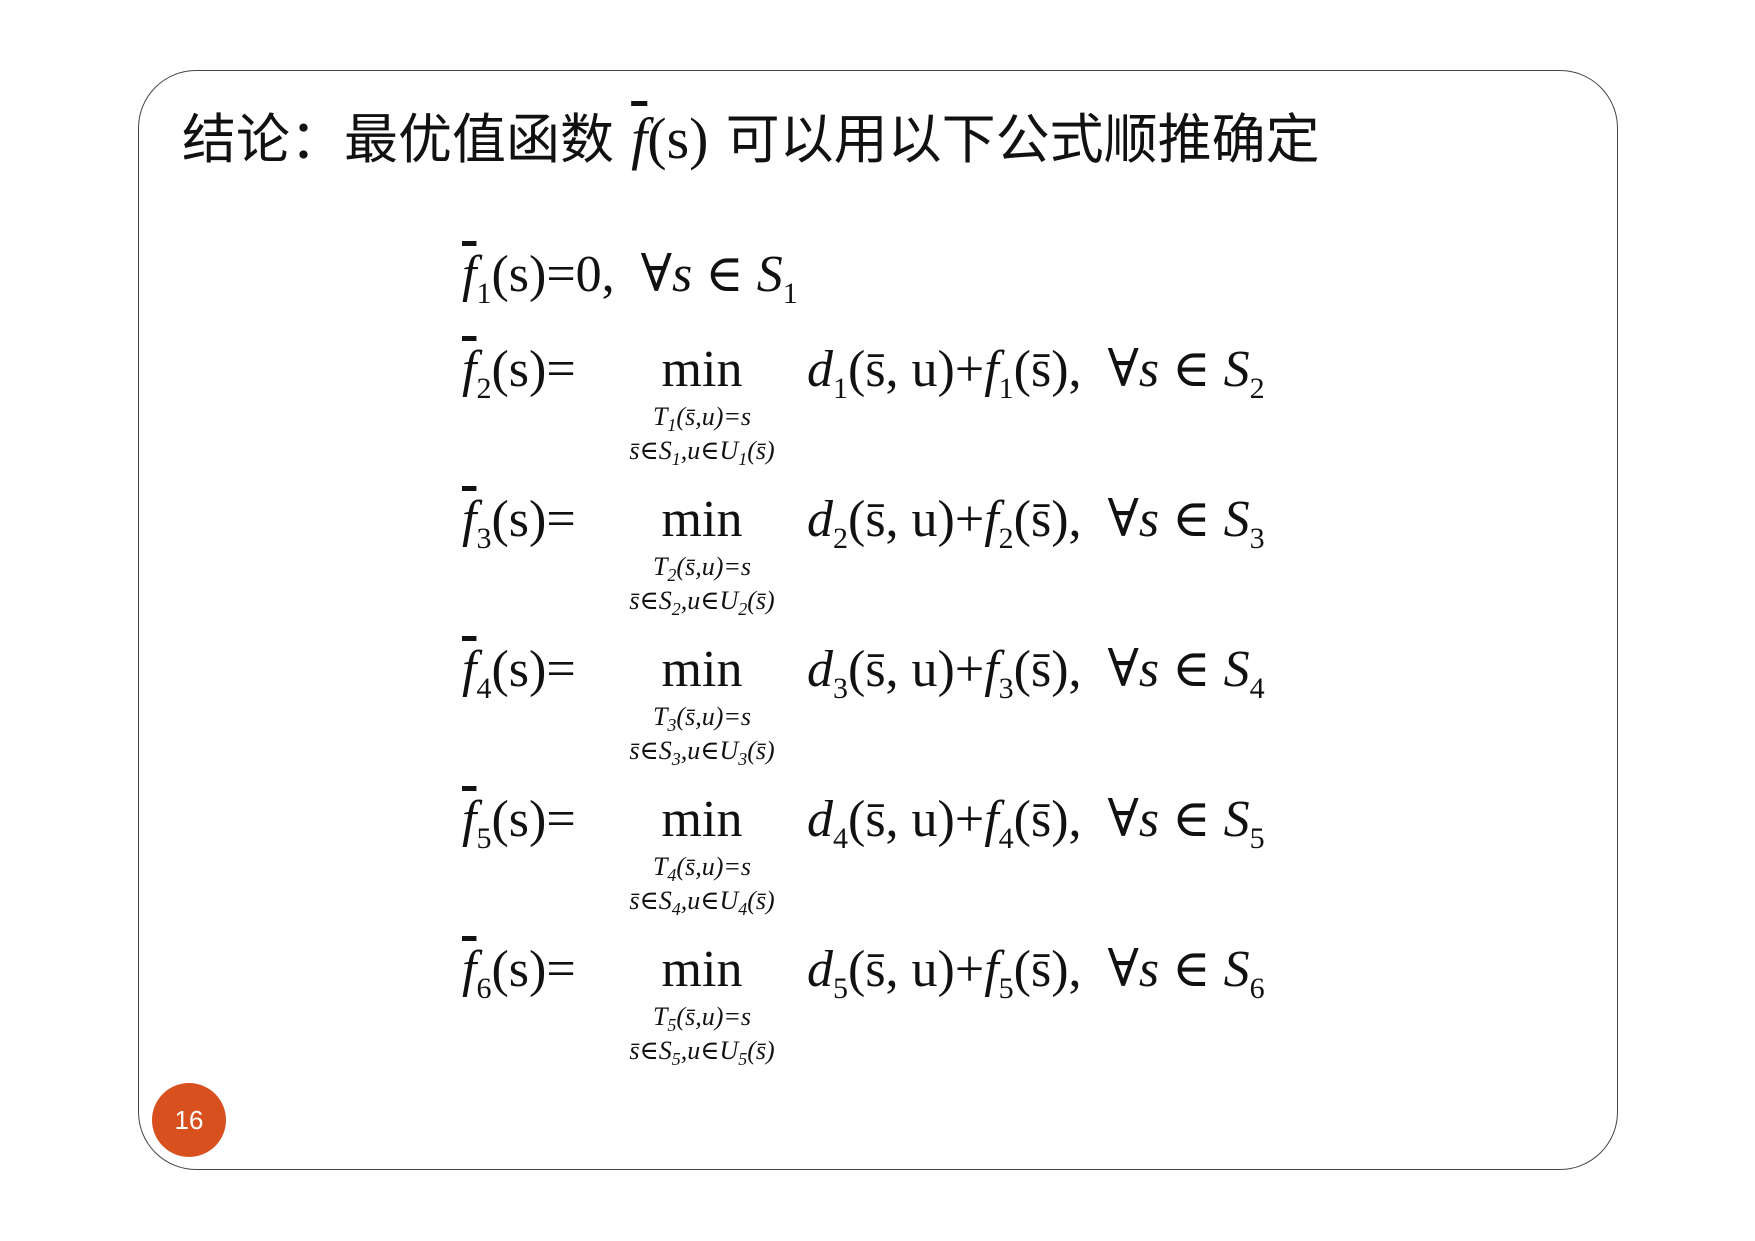  What do you see at coordinates (630, 278) in the screenshot?
I see `formula-lhs: f1(s)=0, ∀s ∈ S1` at bounding box center [630, 278].